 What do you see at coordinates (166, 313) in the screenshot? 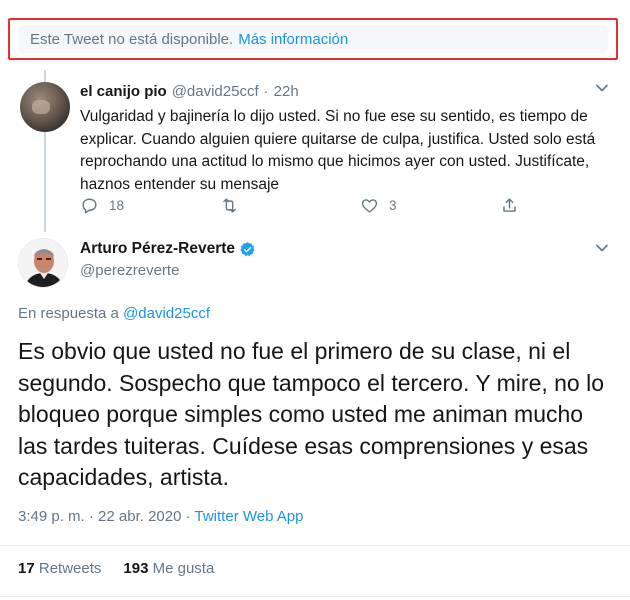
I see `reply-to-link: @david25ccf` at bounding box center [166, 313].